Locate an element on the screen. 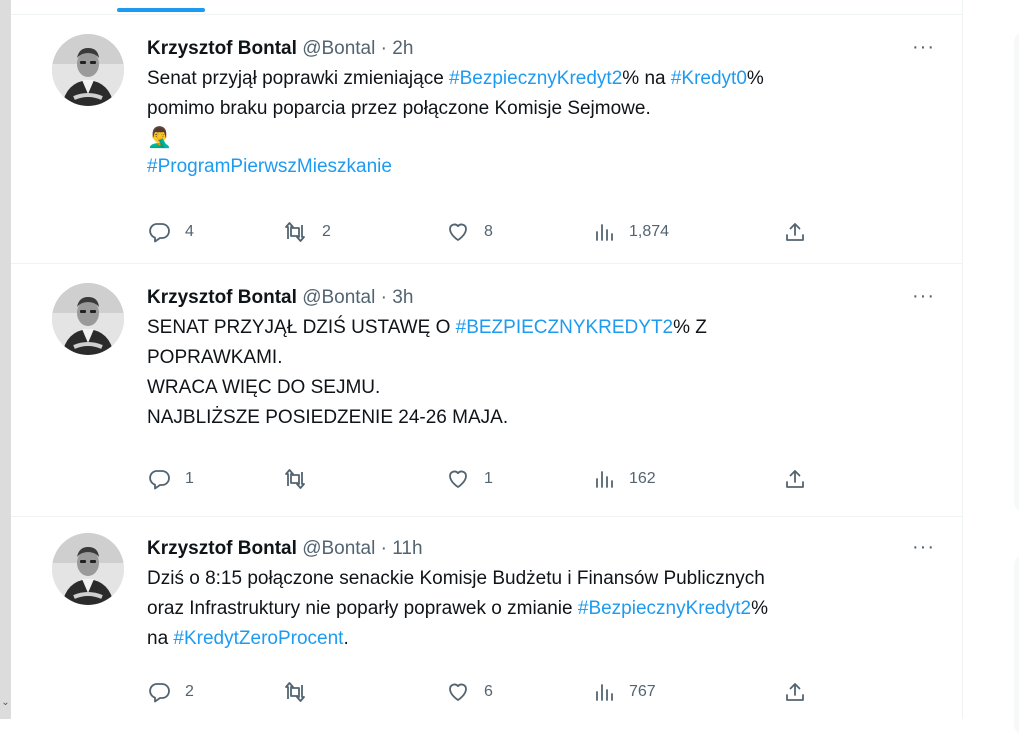 The image size is (1019, 735). tweet-header: Krzysztof Bontal @Bontal · 2h is located at coordinates (545, 49).